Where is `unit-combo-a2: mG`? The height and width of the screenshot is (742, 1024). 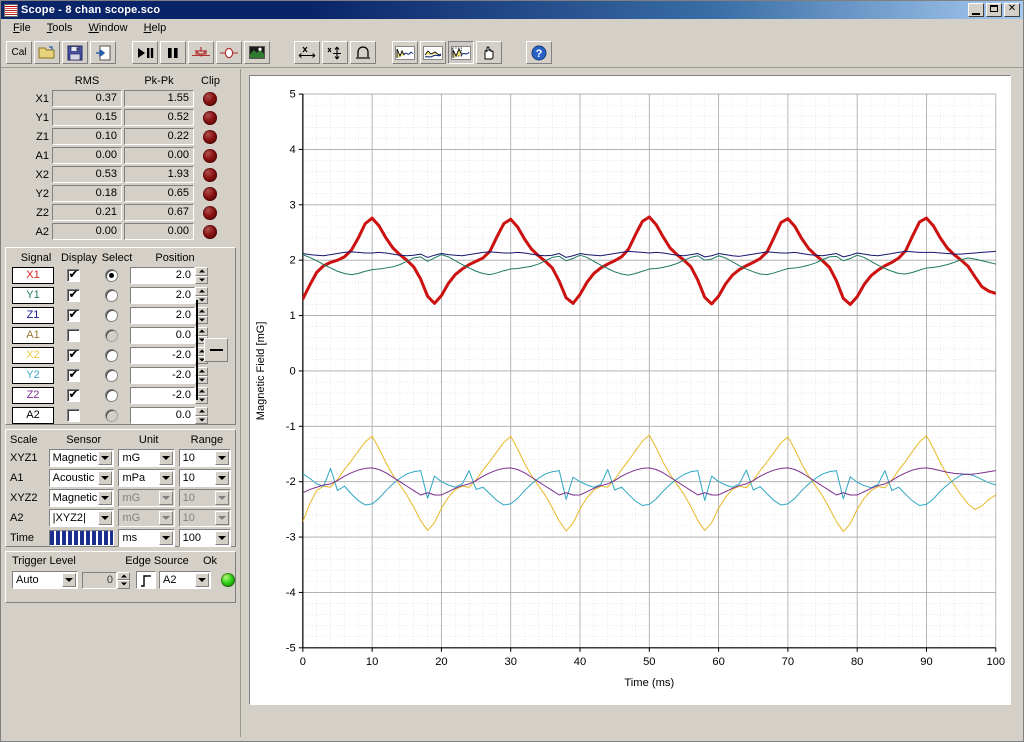
unit-combo-a2: mG is located at coordinates (146, 518).